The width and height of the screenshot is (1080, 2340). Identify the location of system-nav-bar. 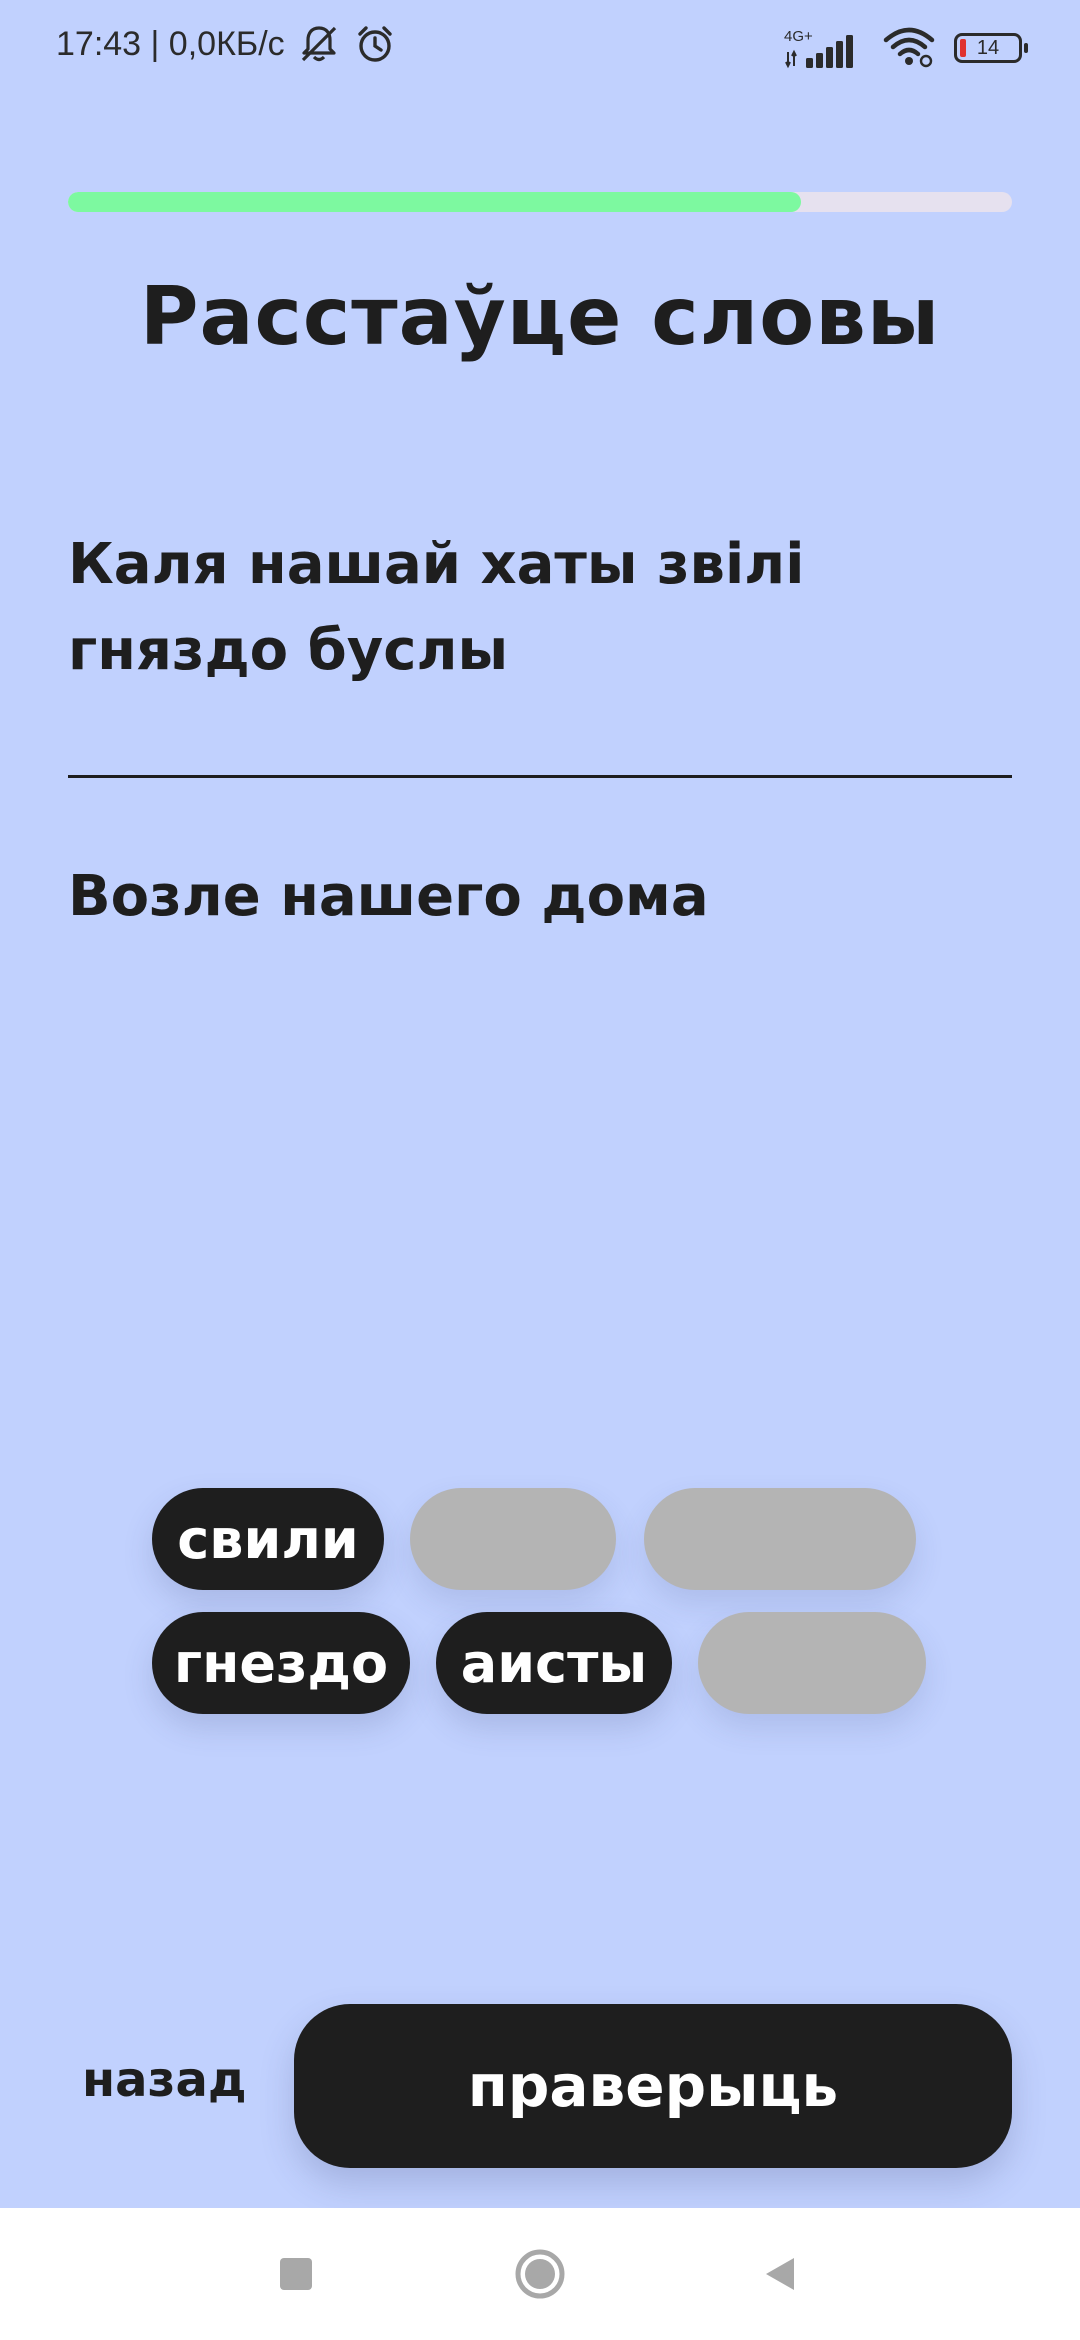
(540, 2274).